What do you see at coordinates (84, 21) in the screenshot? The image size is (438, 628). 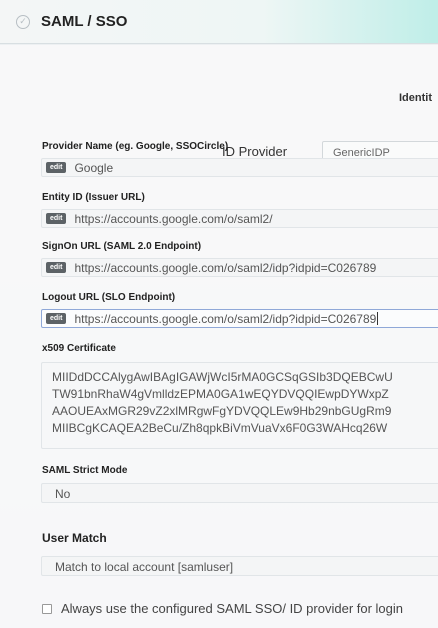 I see `page-title: SAML / SSO` at bounding box center [84, 21].